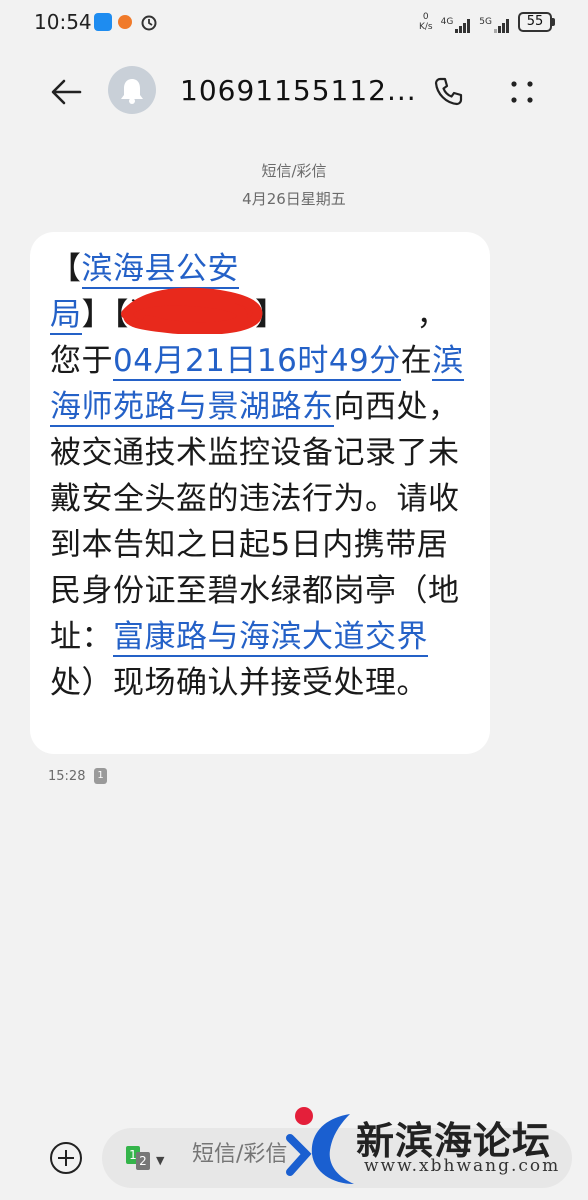  Describe the element at coordinates (192, 310) in the screenshot. I see `redaction-scribble` at that location.